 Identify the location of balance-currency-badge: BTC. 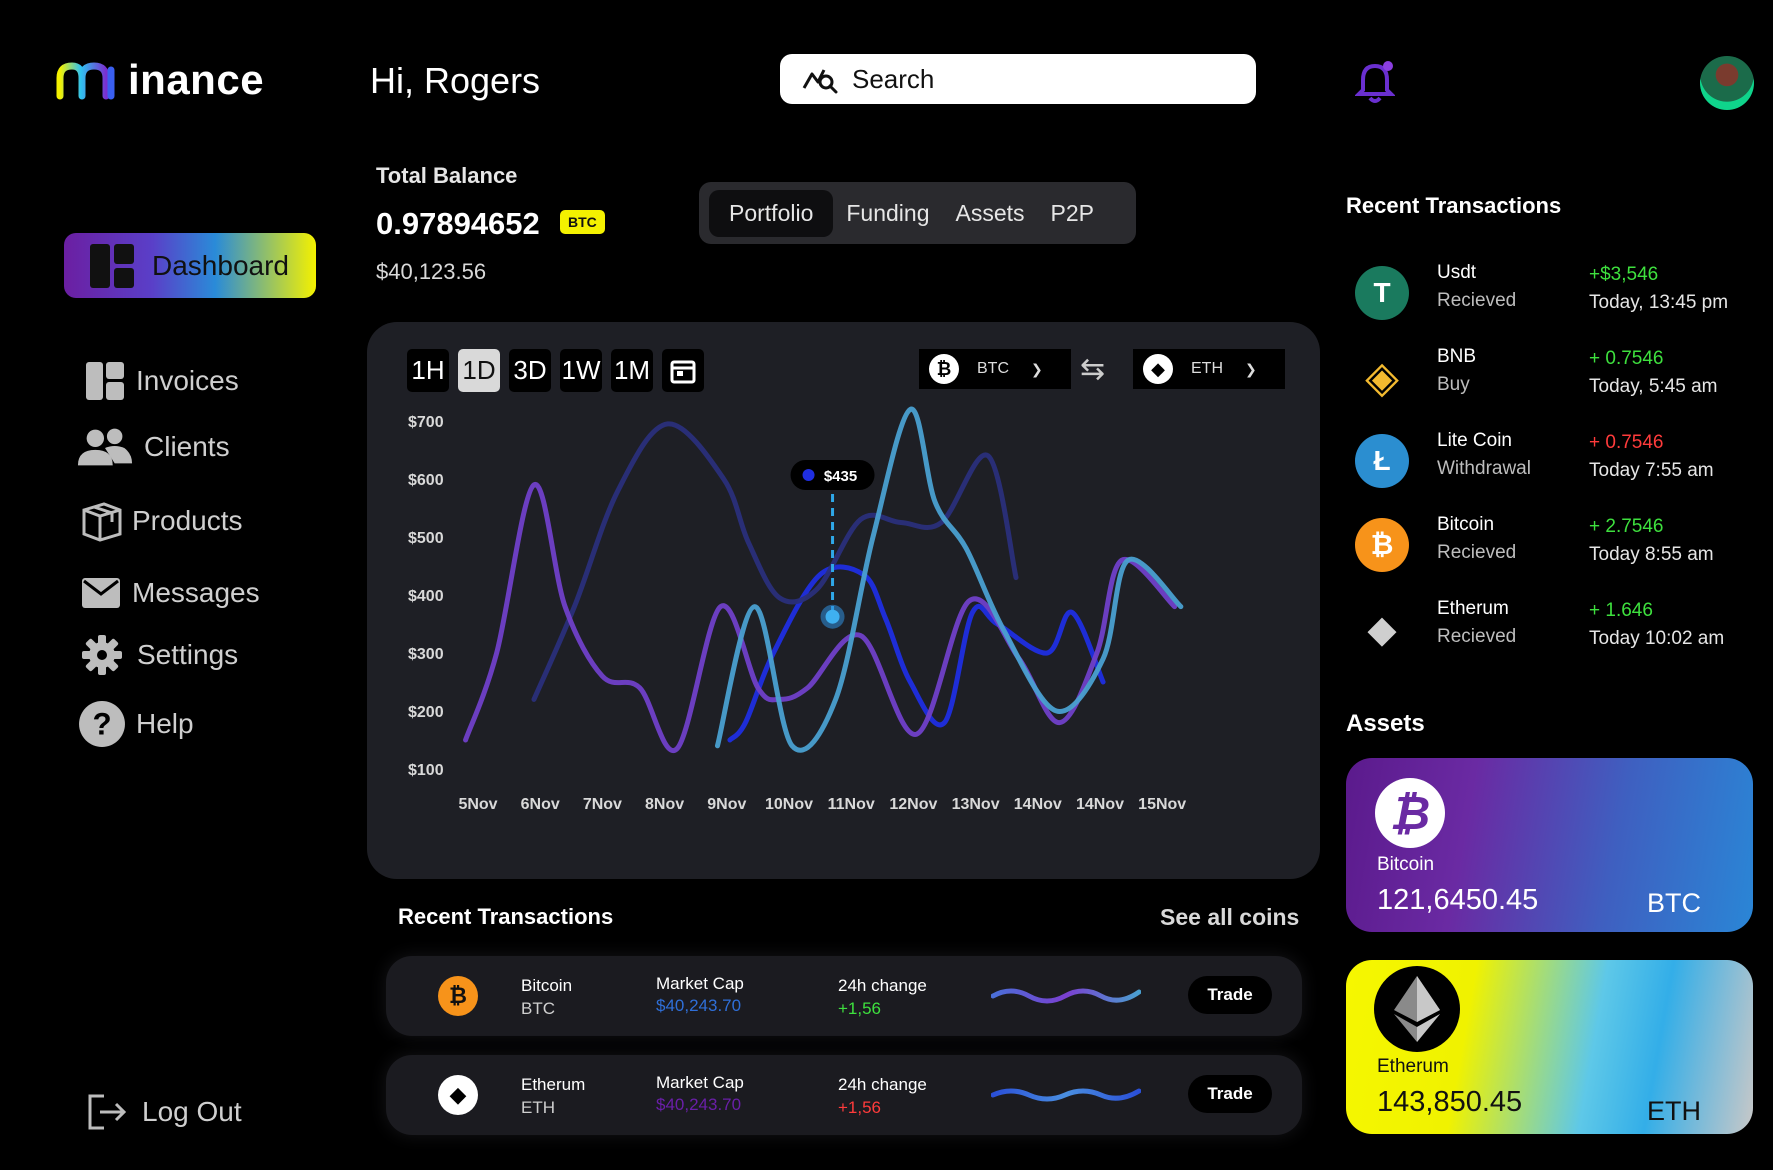
(582, 222).